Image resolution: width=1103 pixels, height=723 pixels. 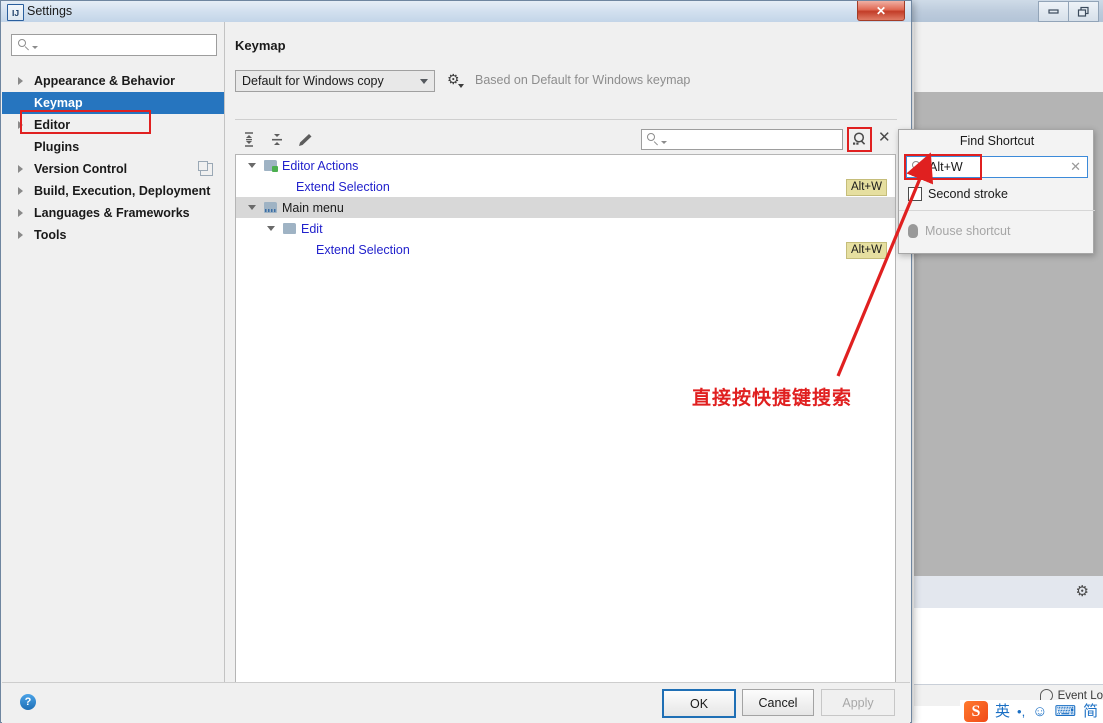 I want to click on mouse-shortcut-section: Mouse shortcut, so click(x=959, y=231).